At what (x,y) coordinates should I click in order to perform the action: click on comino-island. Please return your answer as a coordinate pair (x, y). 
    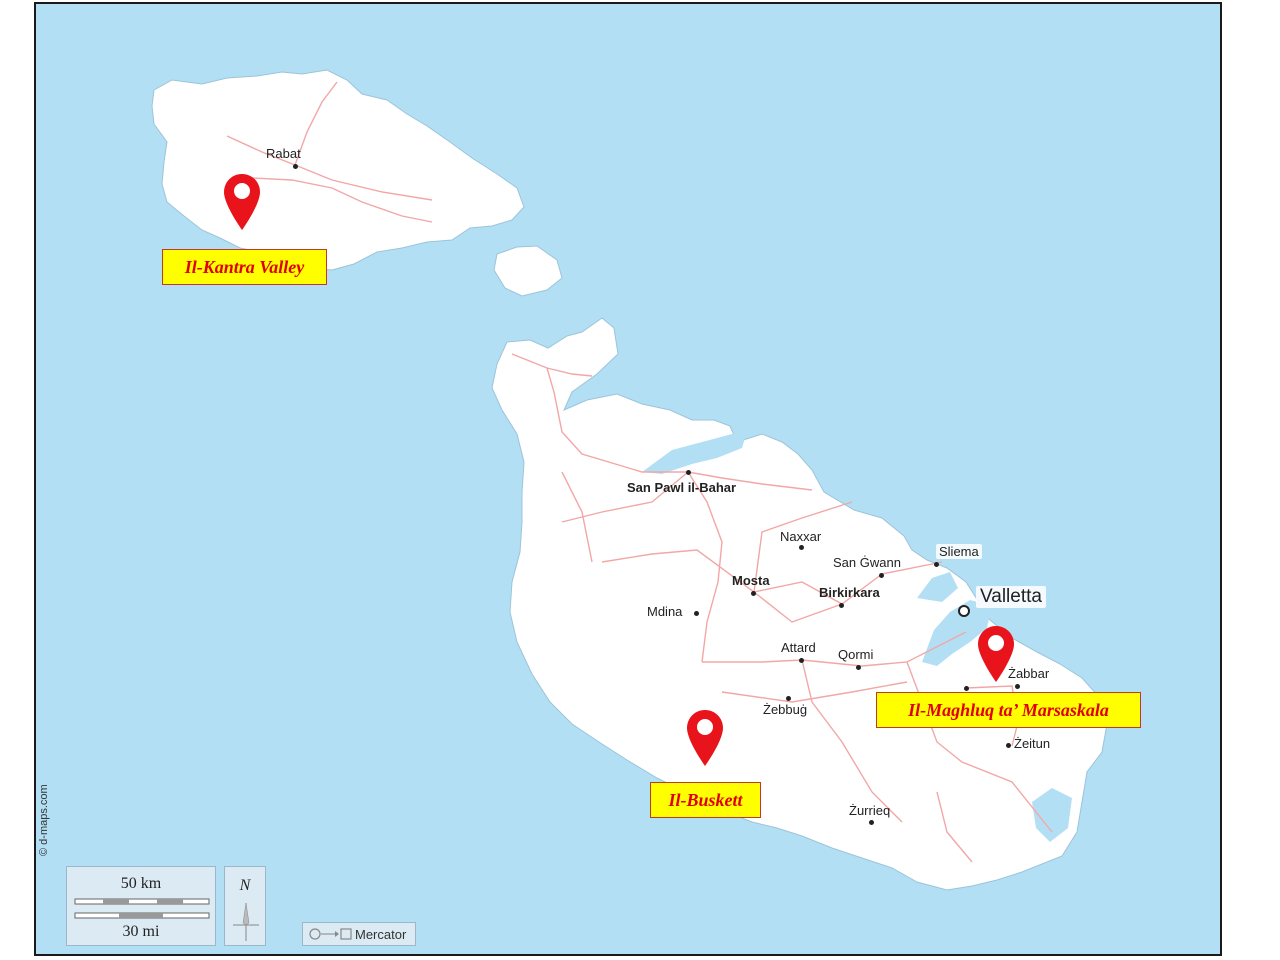
    Looking at the image, I should click on (528, 271).